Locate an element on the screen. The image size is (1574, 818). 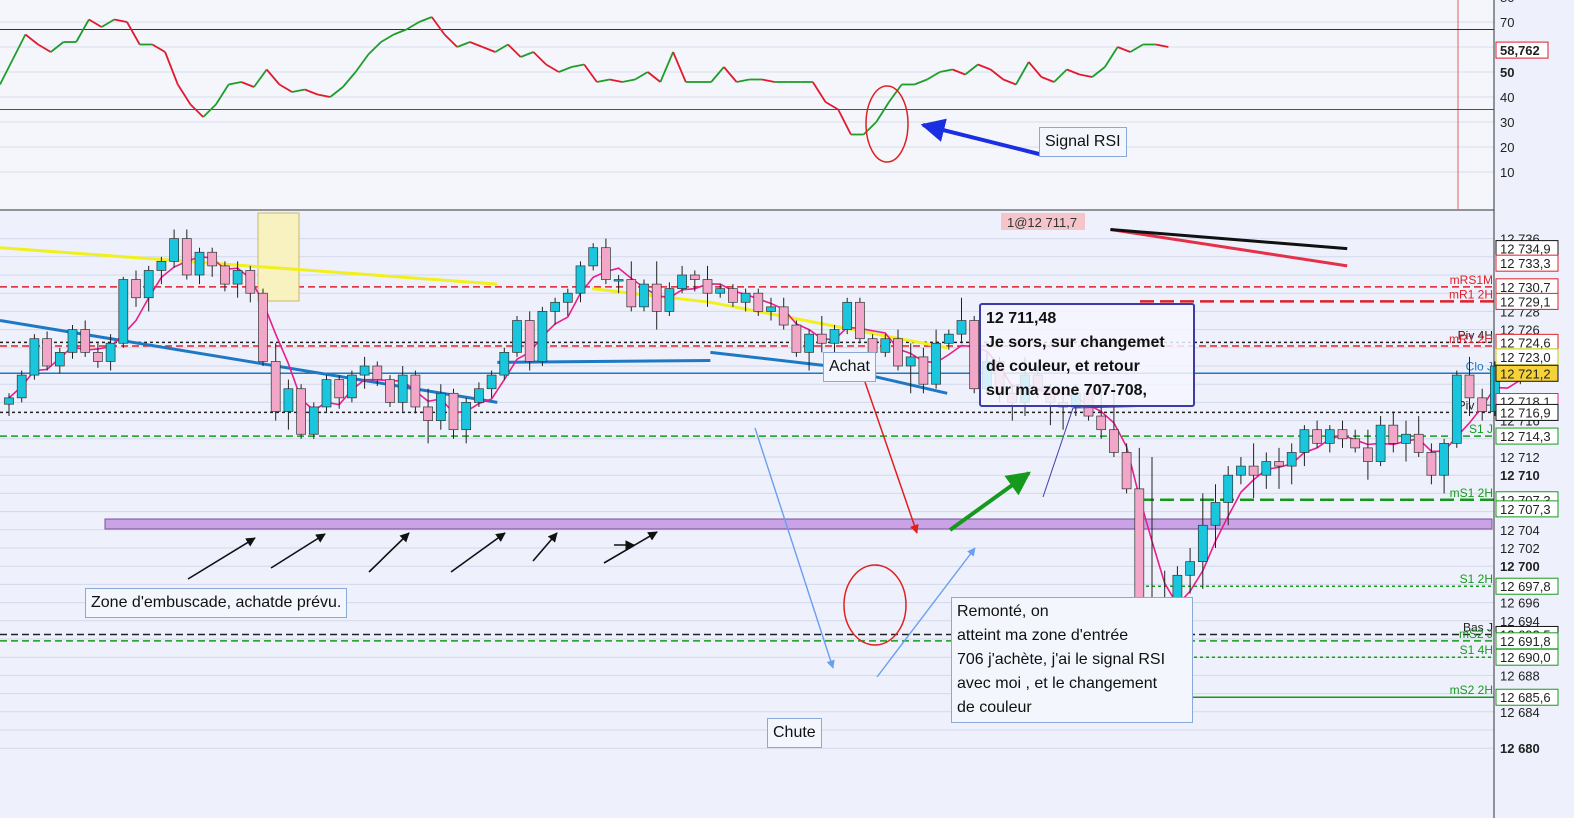
achat-note: Achat is located at coordinates (849, 367).